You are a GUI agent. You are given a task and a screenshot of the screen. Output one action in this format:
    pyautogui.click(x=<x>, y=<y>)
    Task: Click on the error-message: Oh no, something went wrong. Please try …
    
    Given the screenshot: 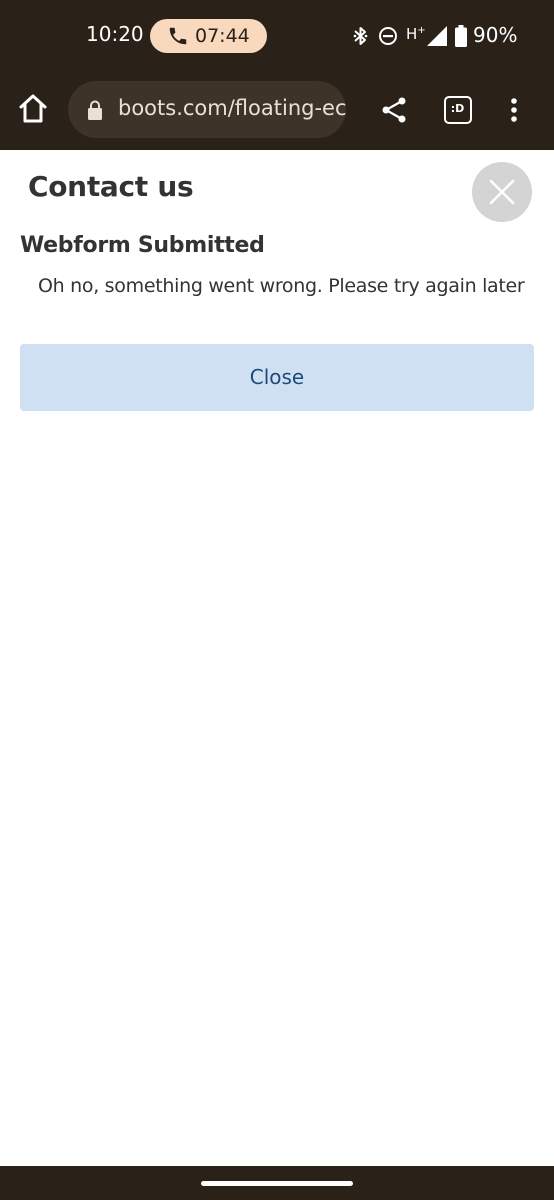 What is the action you would take?
    pyautogui.click(x=281, y=286)
    